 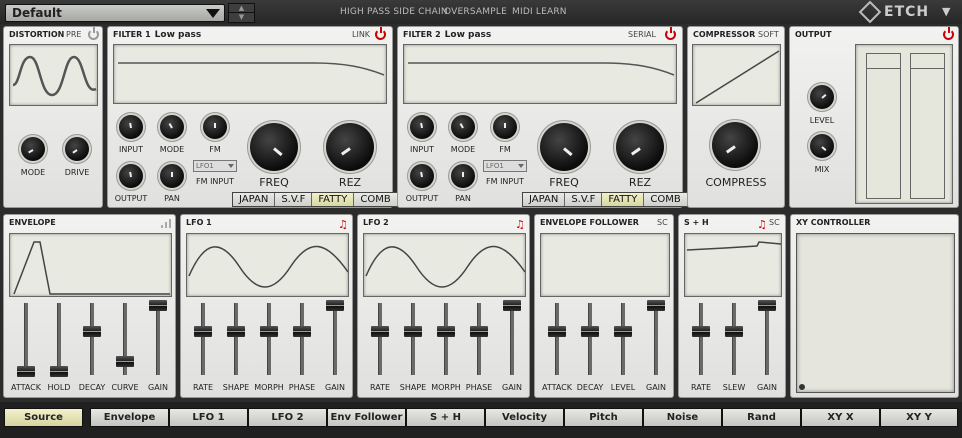 What do you see at coordinates (642, 34) in the screenshot?
I see `serial-button: SERIAL` at bounding box center [642, 34].